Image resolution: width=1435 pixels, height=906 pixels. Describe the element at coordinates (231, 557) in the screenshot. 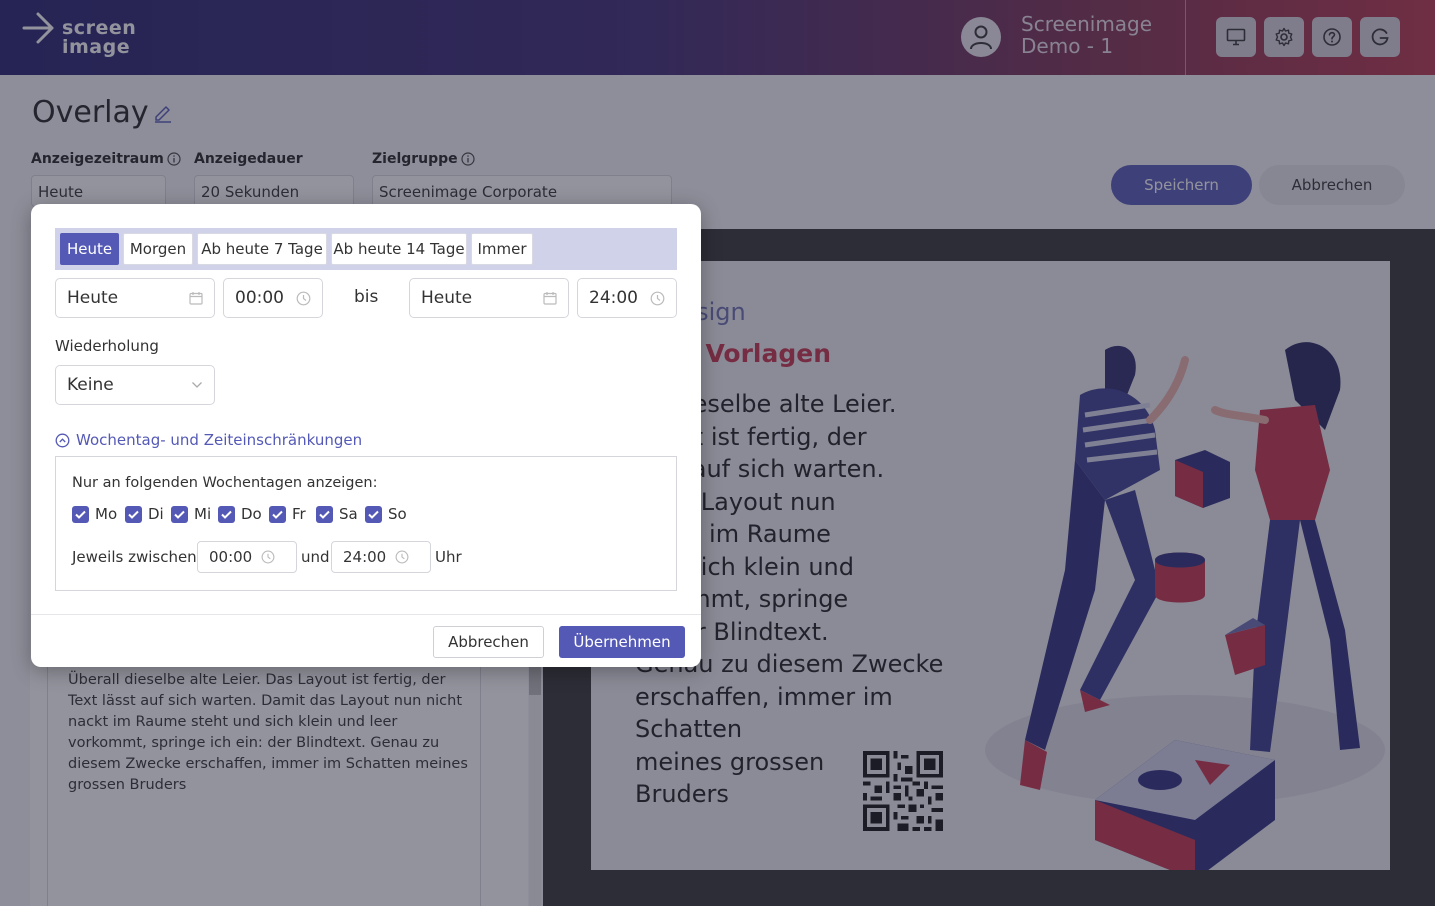

I see `between-from-value: 00:00` at that location.